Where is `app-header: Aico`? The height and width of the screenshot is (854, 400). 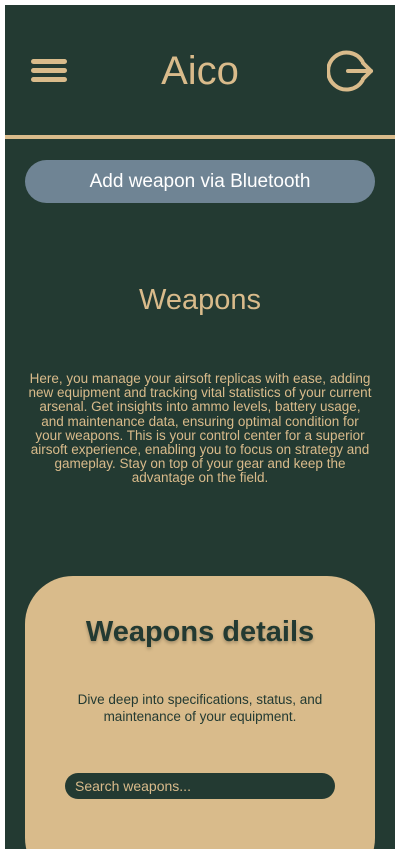 app-header: Aico is located at coordinates (200, 70).